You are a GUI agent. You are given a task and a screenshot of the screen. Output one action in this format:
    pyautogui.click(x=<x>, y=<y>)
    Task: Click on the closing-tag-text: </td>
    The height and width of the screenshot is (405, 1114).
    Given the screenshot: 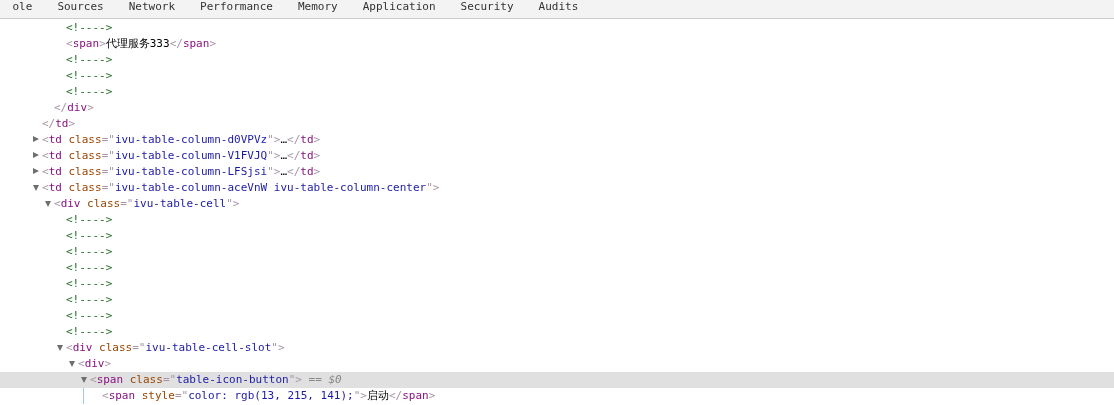 What is the action you would take?
    pyautogui.click(x=59, y=124)
    